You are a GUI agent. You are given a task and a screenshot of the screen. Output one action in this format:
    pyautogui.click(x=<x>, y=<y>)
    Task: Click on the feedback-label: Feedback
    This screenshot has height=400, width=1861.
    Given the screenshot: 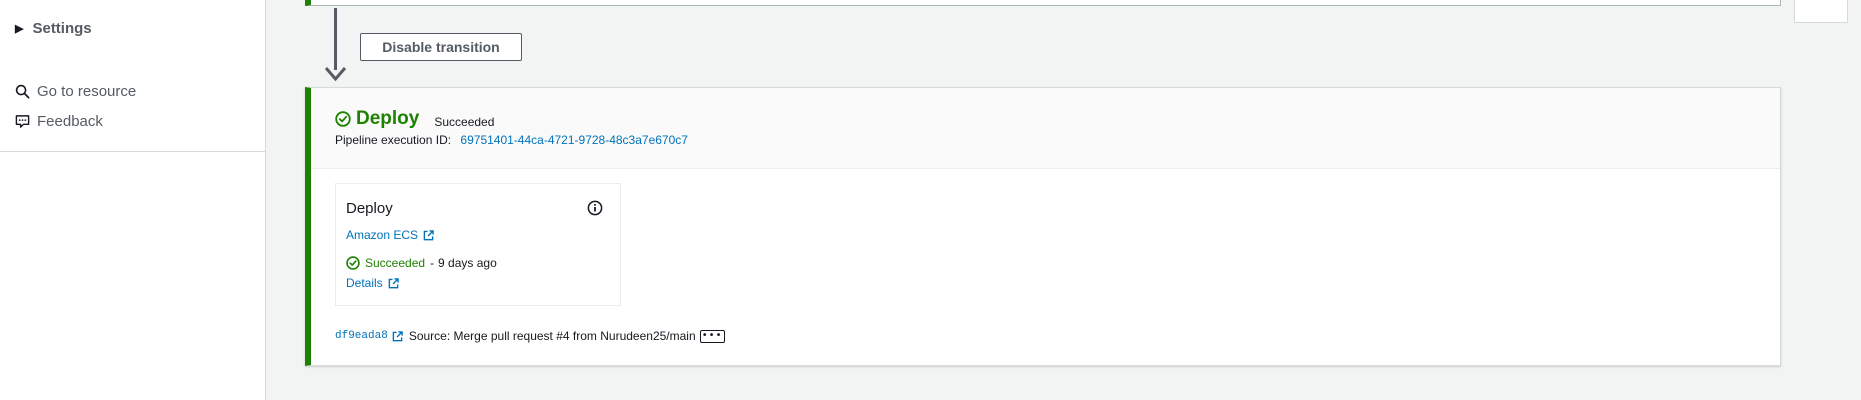 What is the action you would take?
    pyautogui.click(x=70, y=121)
    